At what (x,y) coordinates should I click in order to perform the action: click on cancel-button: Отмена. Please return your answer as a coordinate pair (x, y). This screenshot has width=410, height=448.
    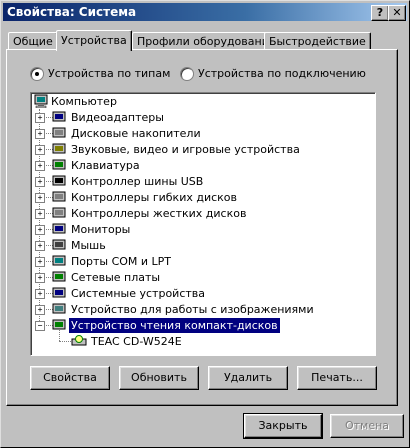
    Looking at the image, I should click on (367, 426).